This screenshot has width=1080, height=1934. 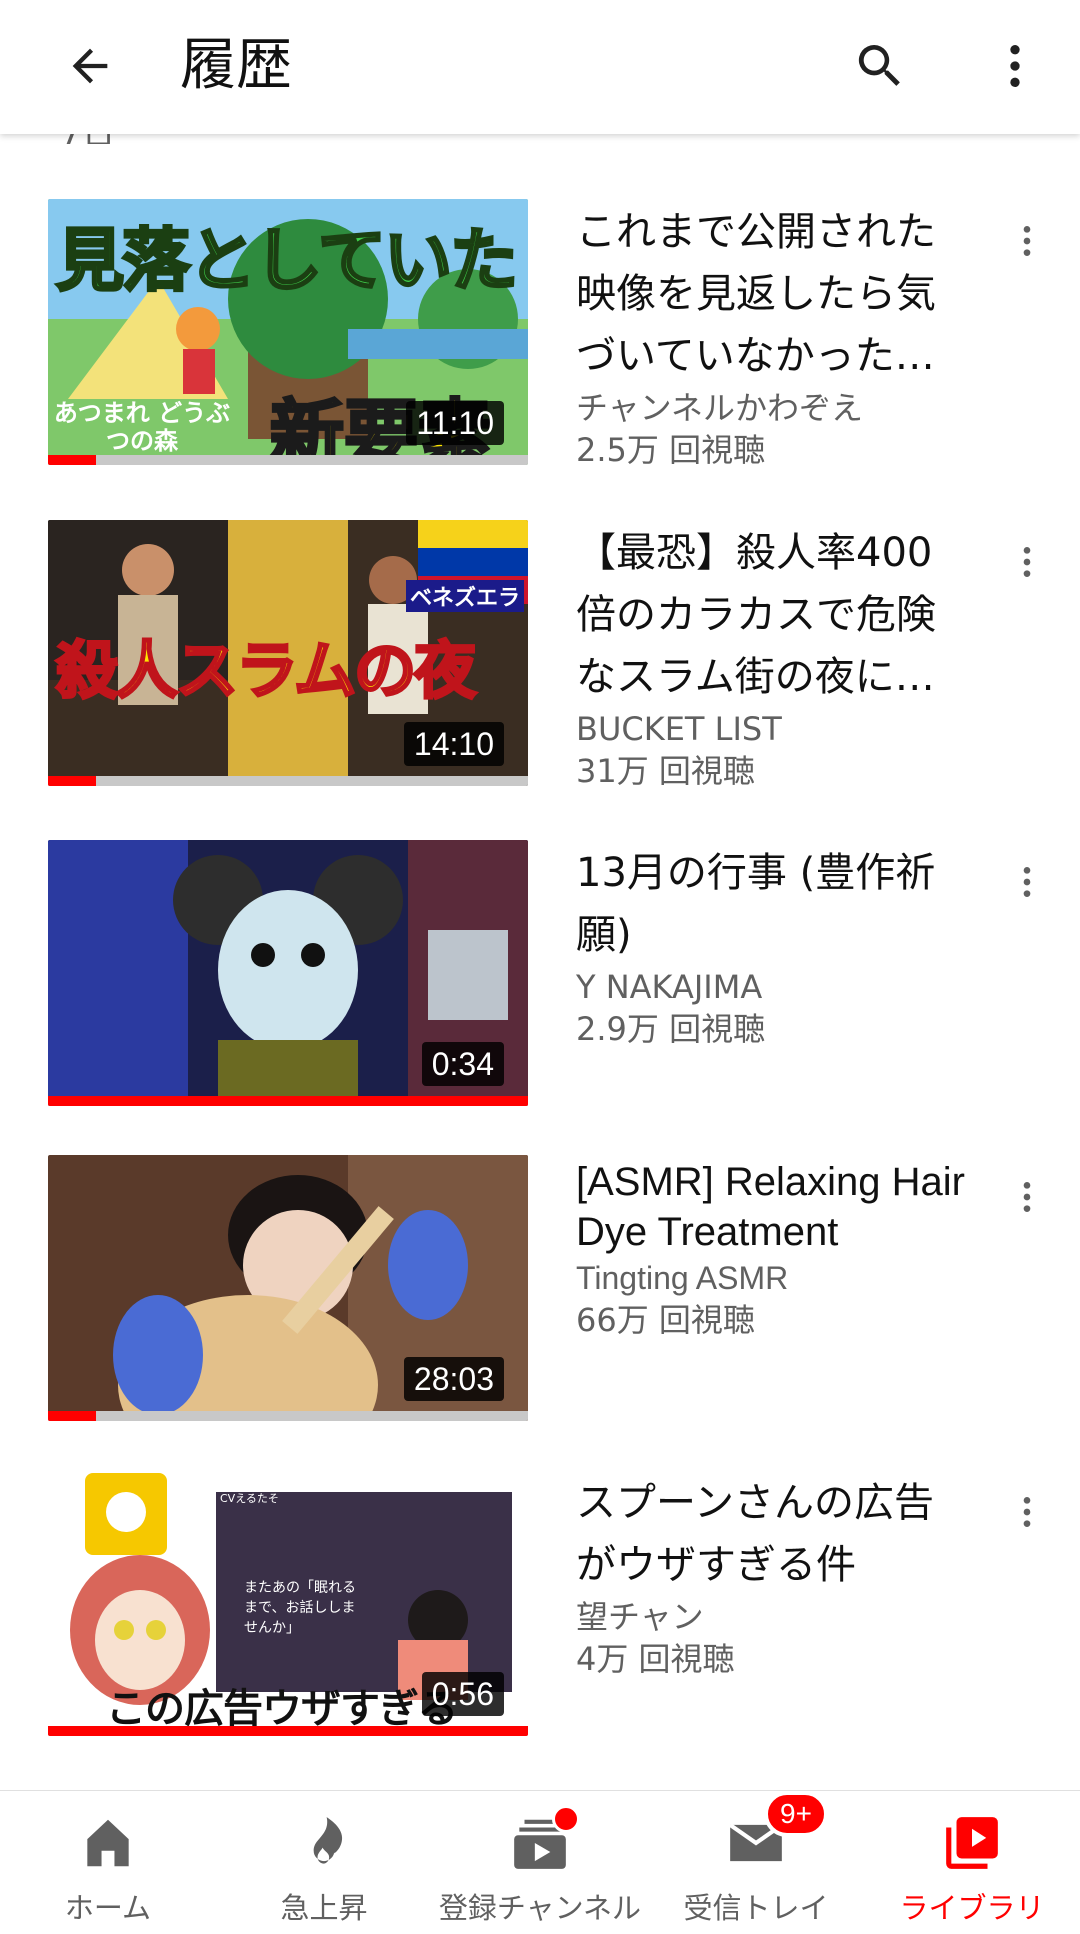 I want to click on video-thumbnail: 28:03, so click(x=288, y=1288).